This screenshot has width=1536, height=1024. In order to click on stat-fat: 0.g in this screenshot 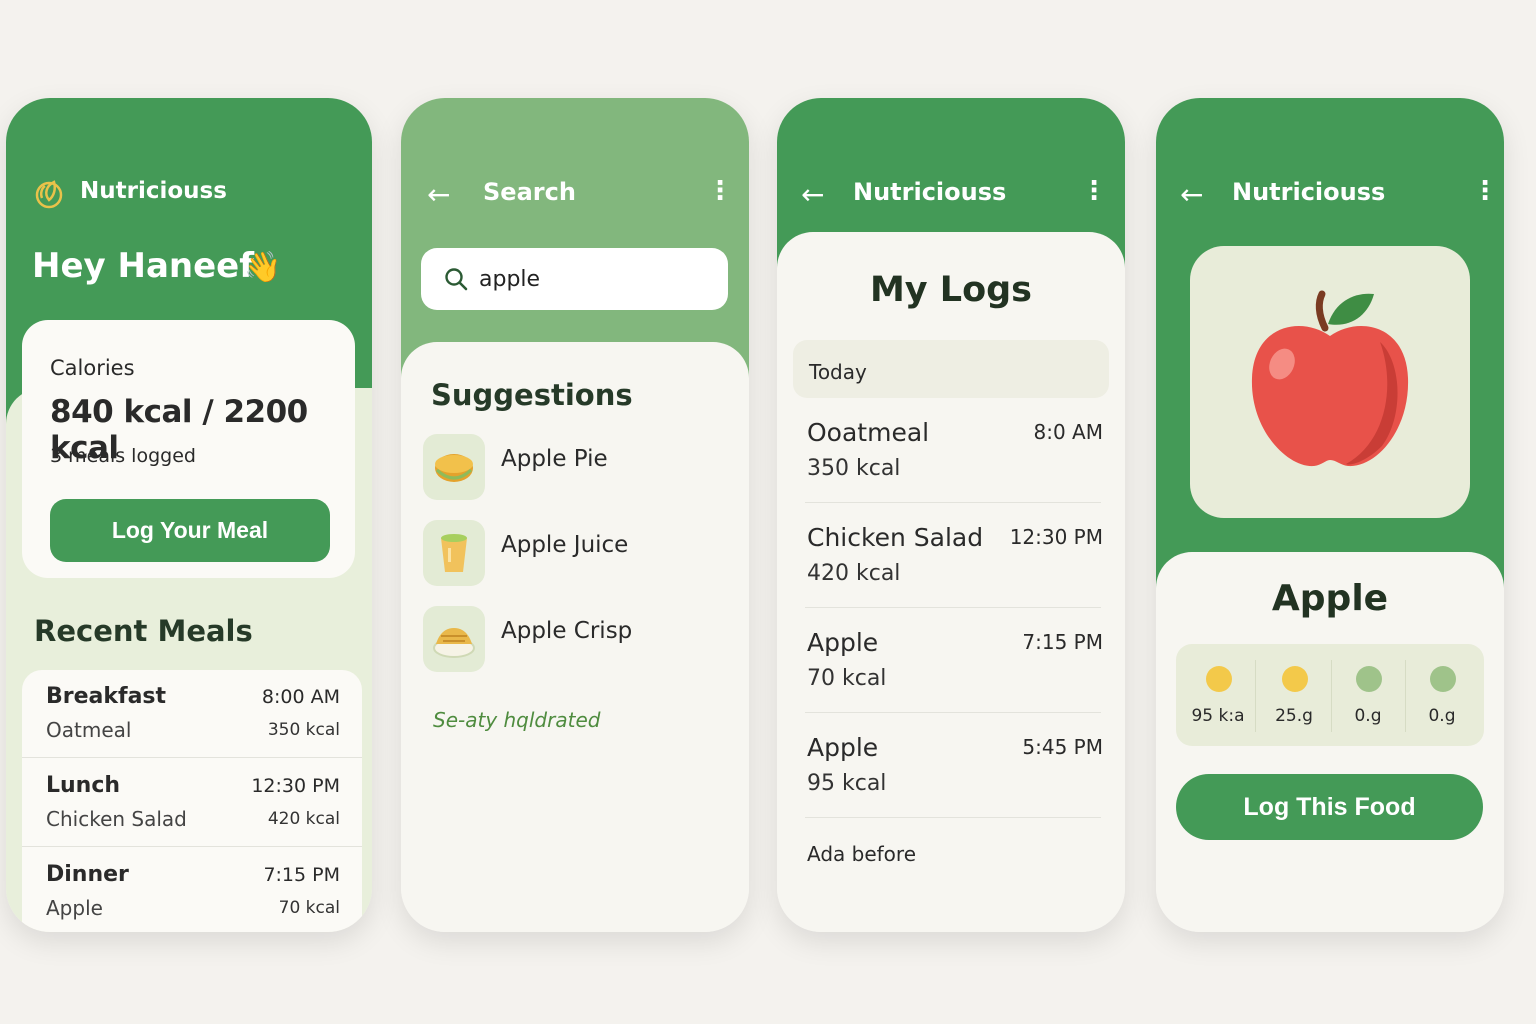, I will do `click(1442, 695)`.